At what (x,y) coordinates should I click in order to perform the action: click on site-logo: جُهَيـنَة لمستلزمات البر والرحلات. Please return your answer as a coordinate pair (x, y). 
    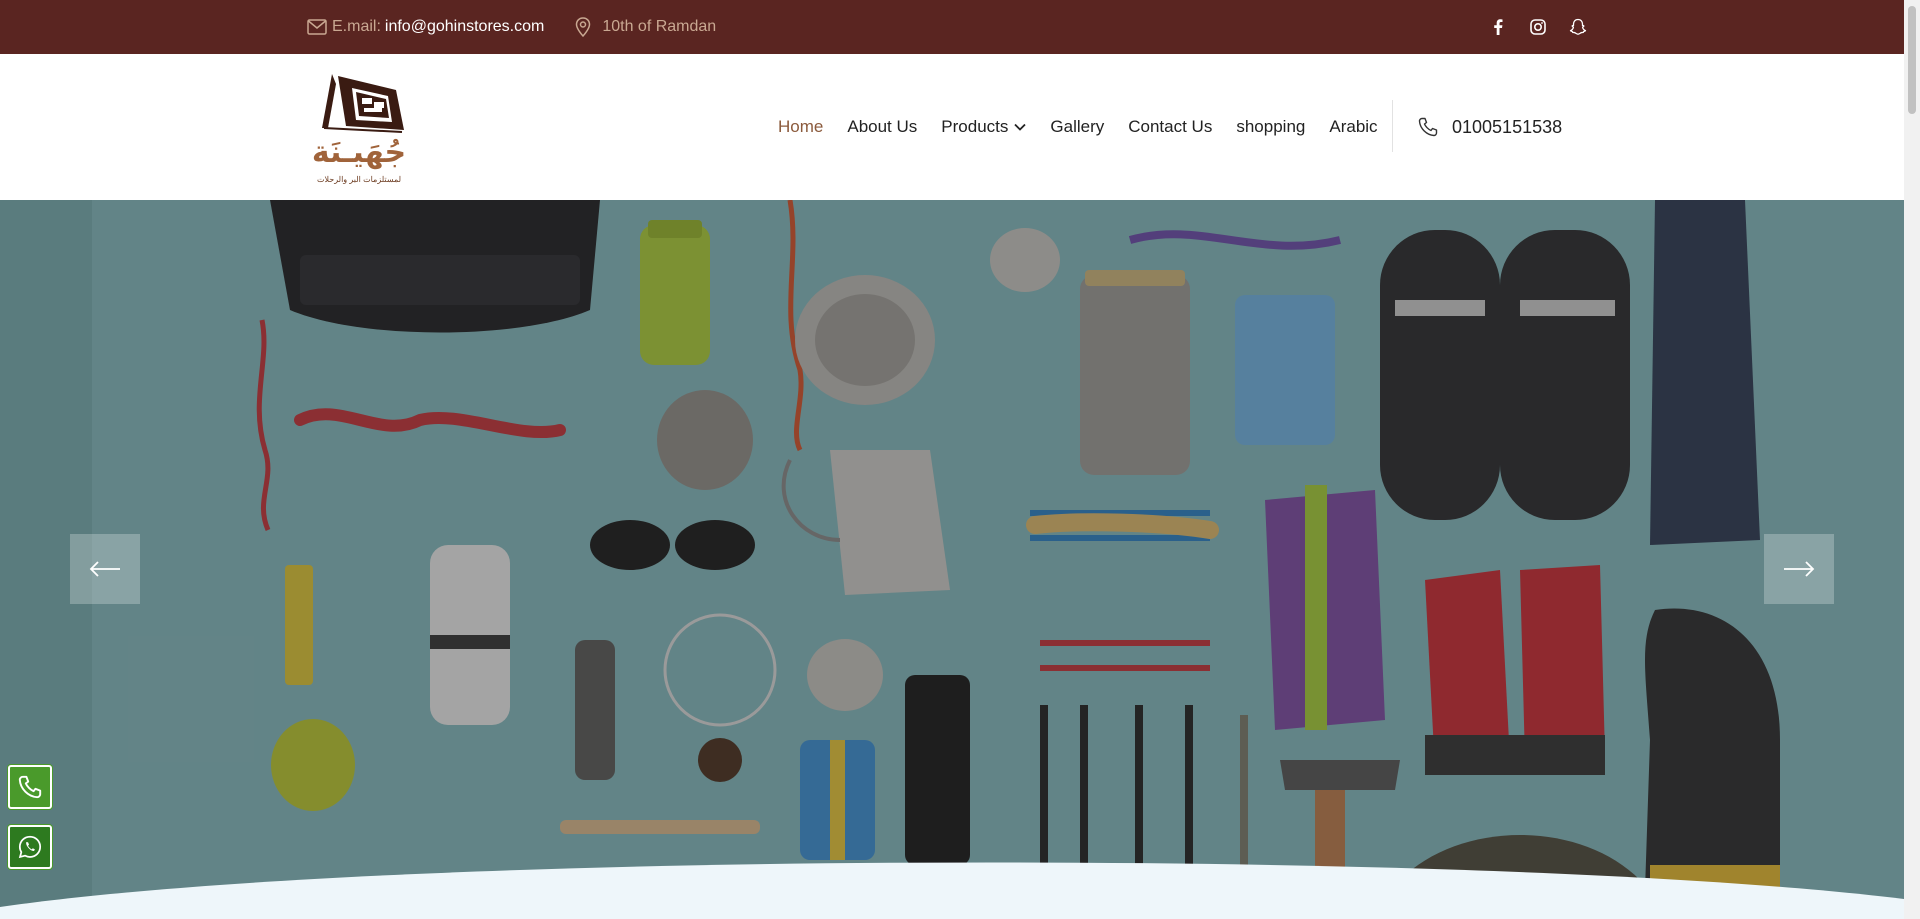
    Looking at the image, I should click on (359, 127).